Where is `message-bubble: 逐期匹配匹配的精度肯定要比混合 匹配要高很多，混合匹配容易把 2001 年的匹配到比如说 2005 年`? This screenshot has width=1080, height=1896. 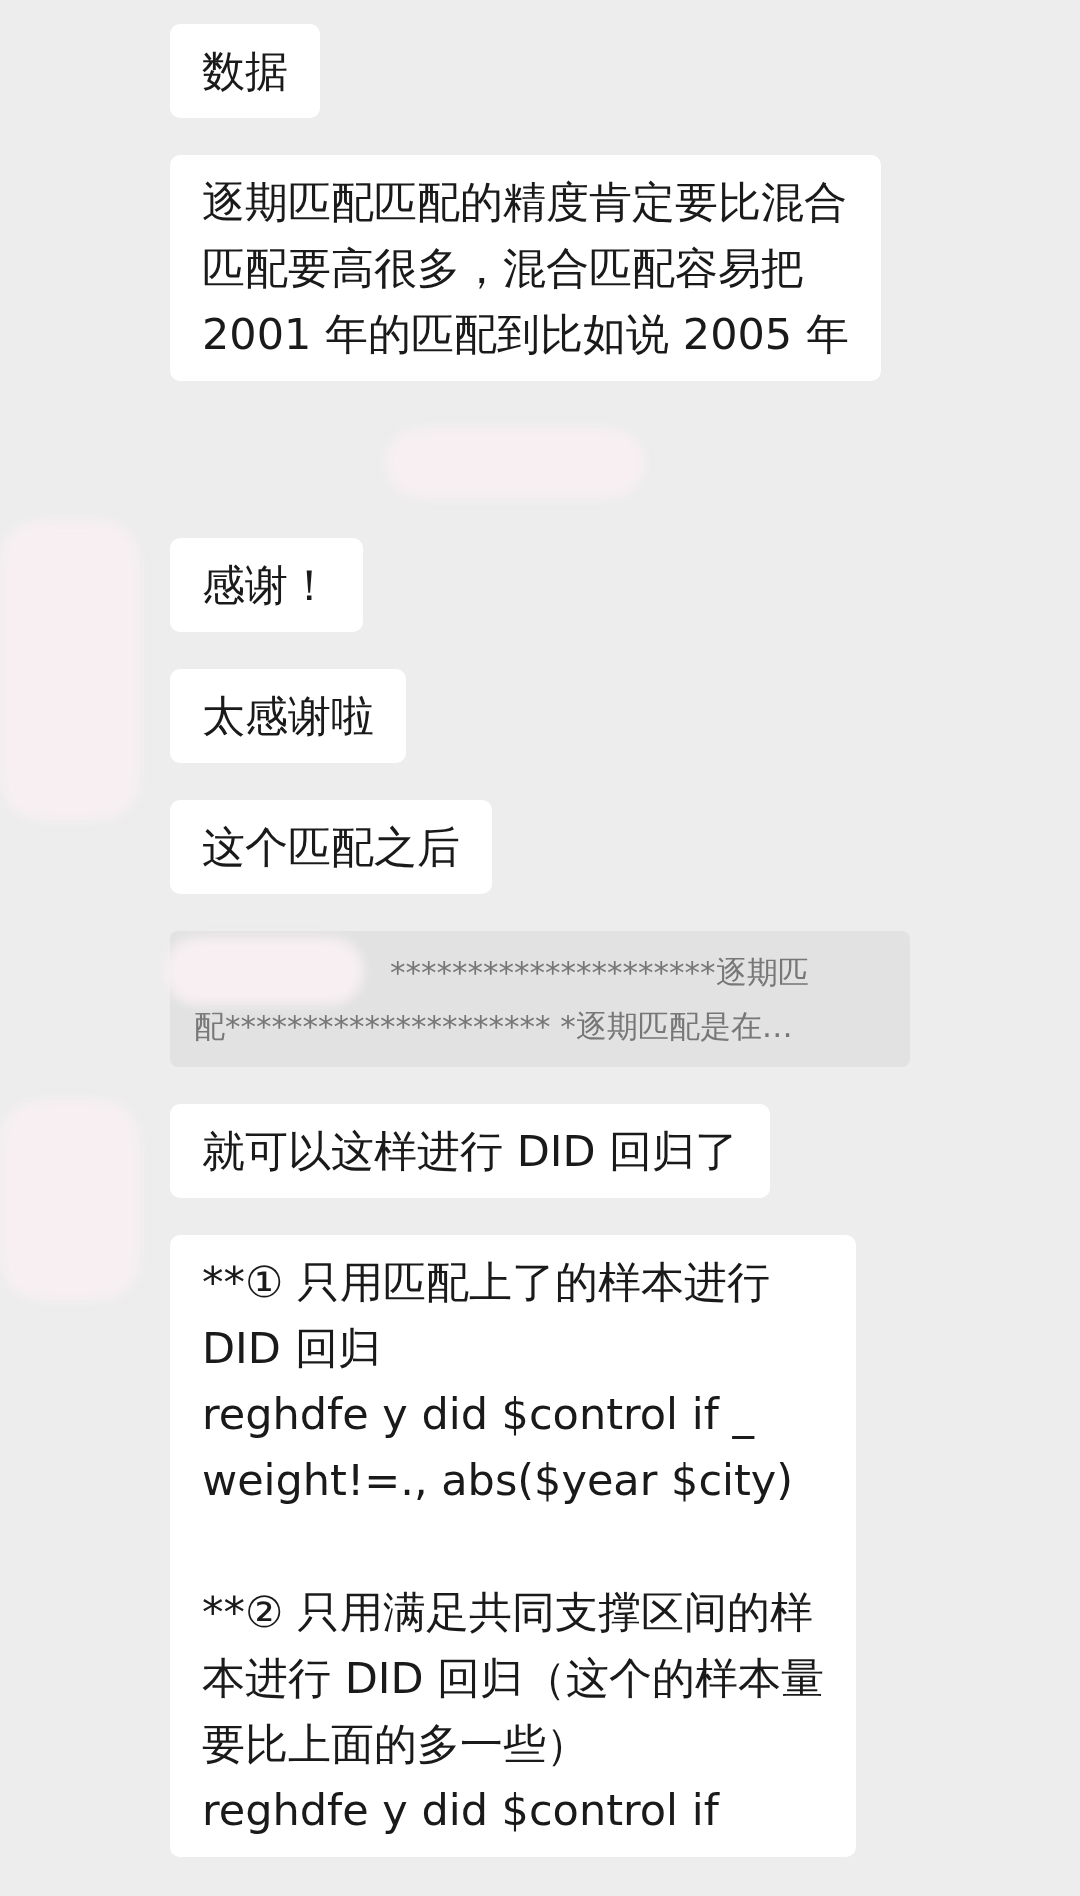 message-bubble: 逐期匹配匹配的精度肯定要比混合 匹配要高很多，混合匹配容易把 2001 年的匹配到比如说 2005 年 is located at coordinates (525, 268).